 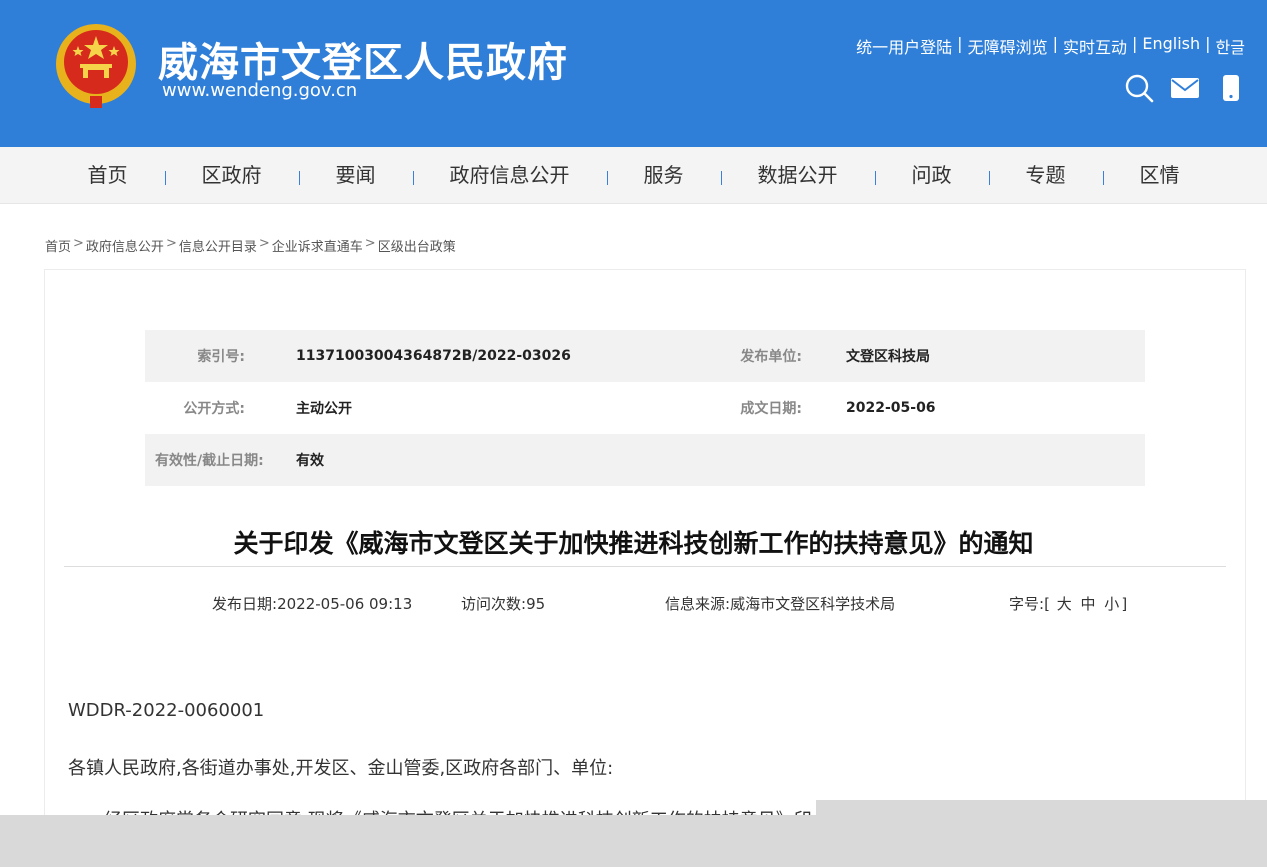 I want to click on nav-item-district-info: 区情, so click(x=1159, y=175).